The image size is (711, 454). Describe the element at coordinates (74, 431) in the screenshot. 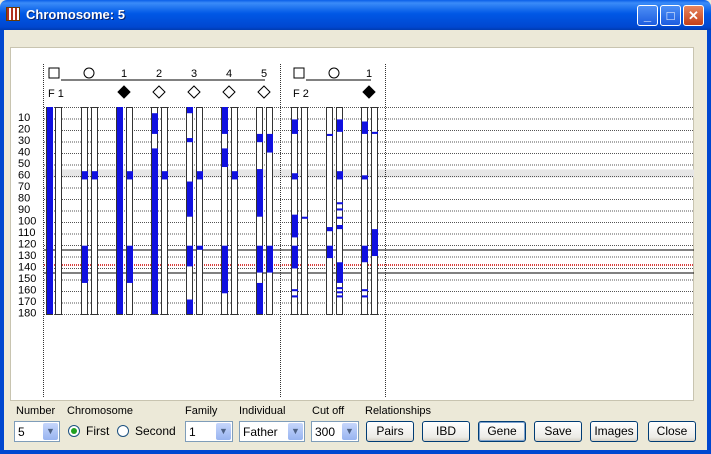

I see `first-radio` at that location.